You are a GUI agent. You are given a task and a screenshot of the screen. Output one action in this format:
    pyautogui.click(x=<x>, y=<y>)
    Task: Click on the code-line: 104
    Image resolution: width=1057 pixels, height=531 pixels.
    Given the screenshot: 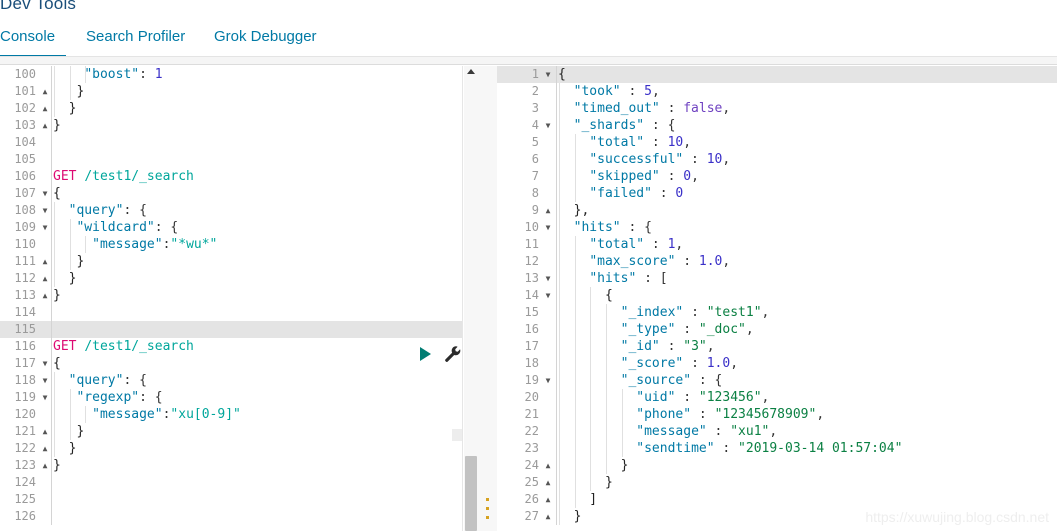 What is the action you would take?
    pyautogui.click(x=231, y=142)
    